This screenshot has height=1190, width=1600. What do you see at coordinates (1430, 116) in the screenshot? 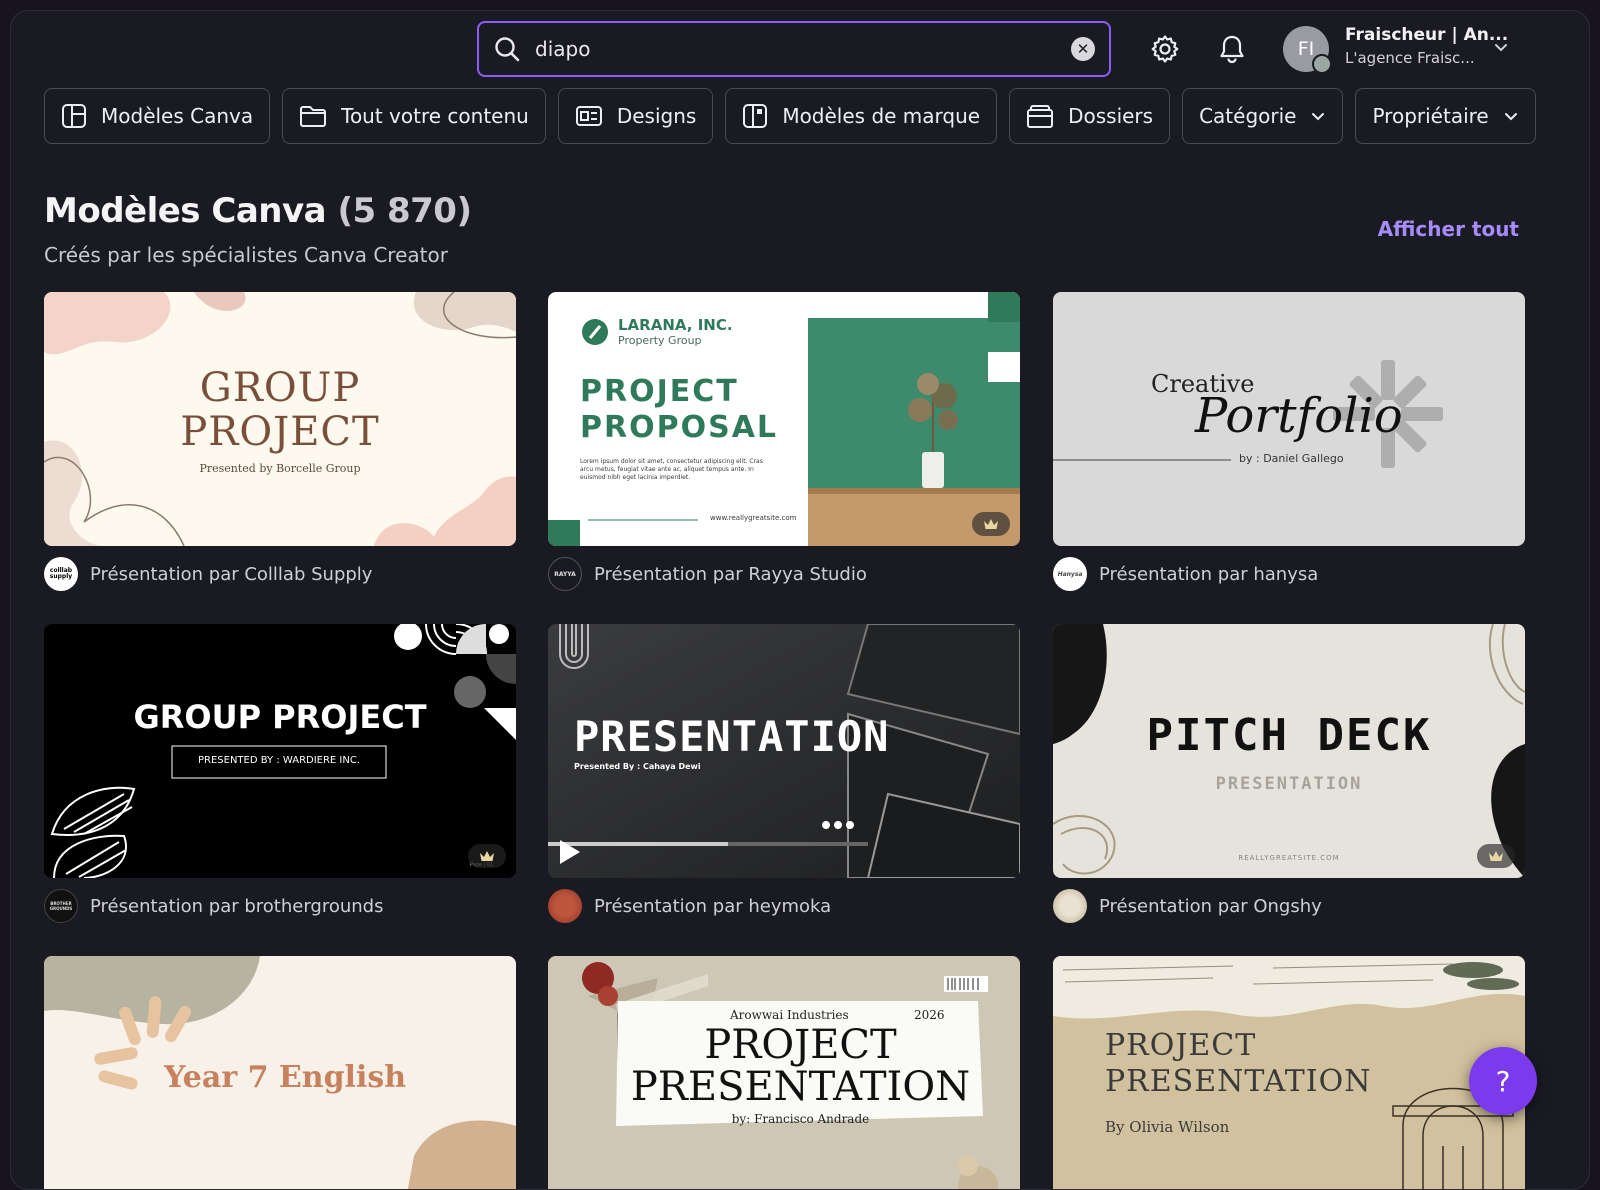
I see `chip-label: Propriétaire` at bounding box center [1430, 116].